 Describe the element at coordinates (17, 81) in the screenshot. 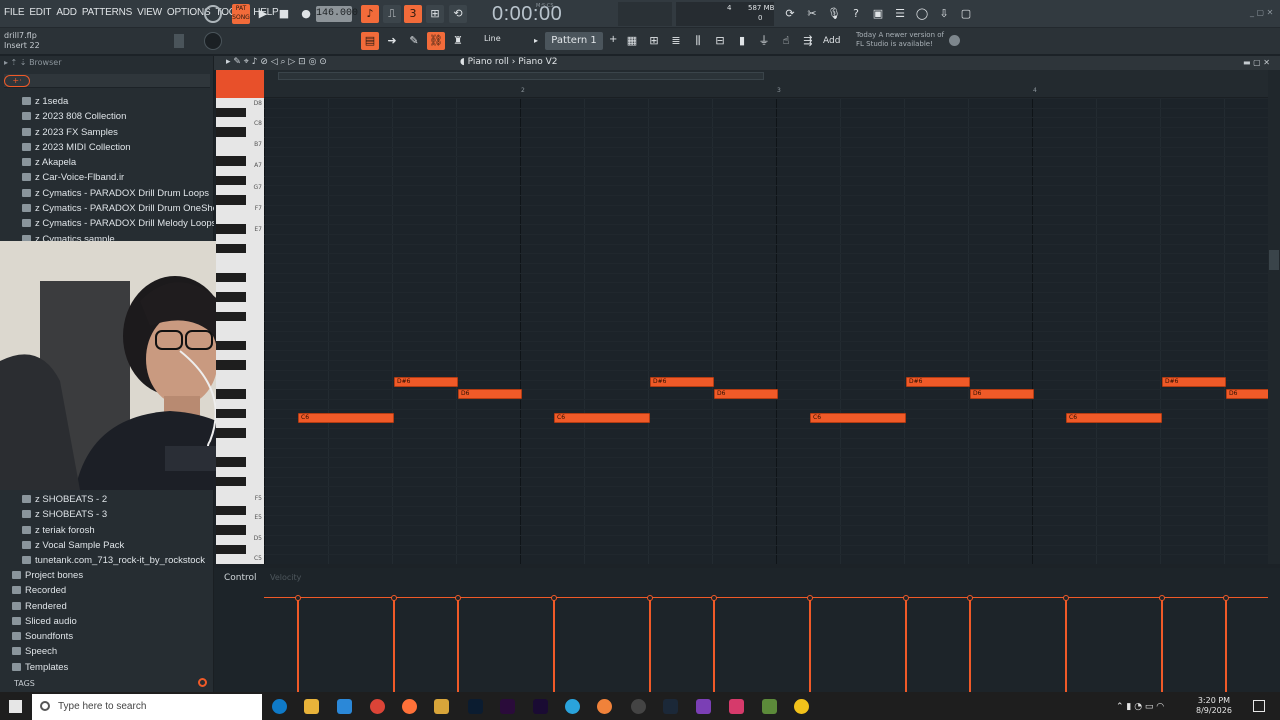

I see `browser-all-filter: +·` at that location.